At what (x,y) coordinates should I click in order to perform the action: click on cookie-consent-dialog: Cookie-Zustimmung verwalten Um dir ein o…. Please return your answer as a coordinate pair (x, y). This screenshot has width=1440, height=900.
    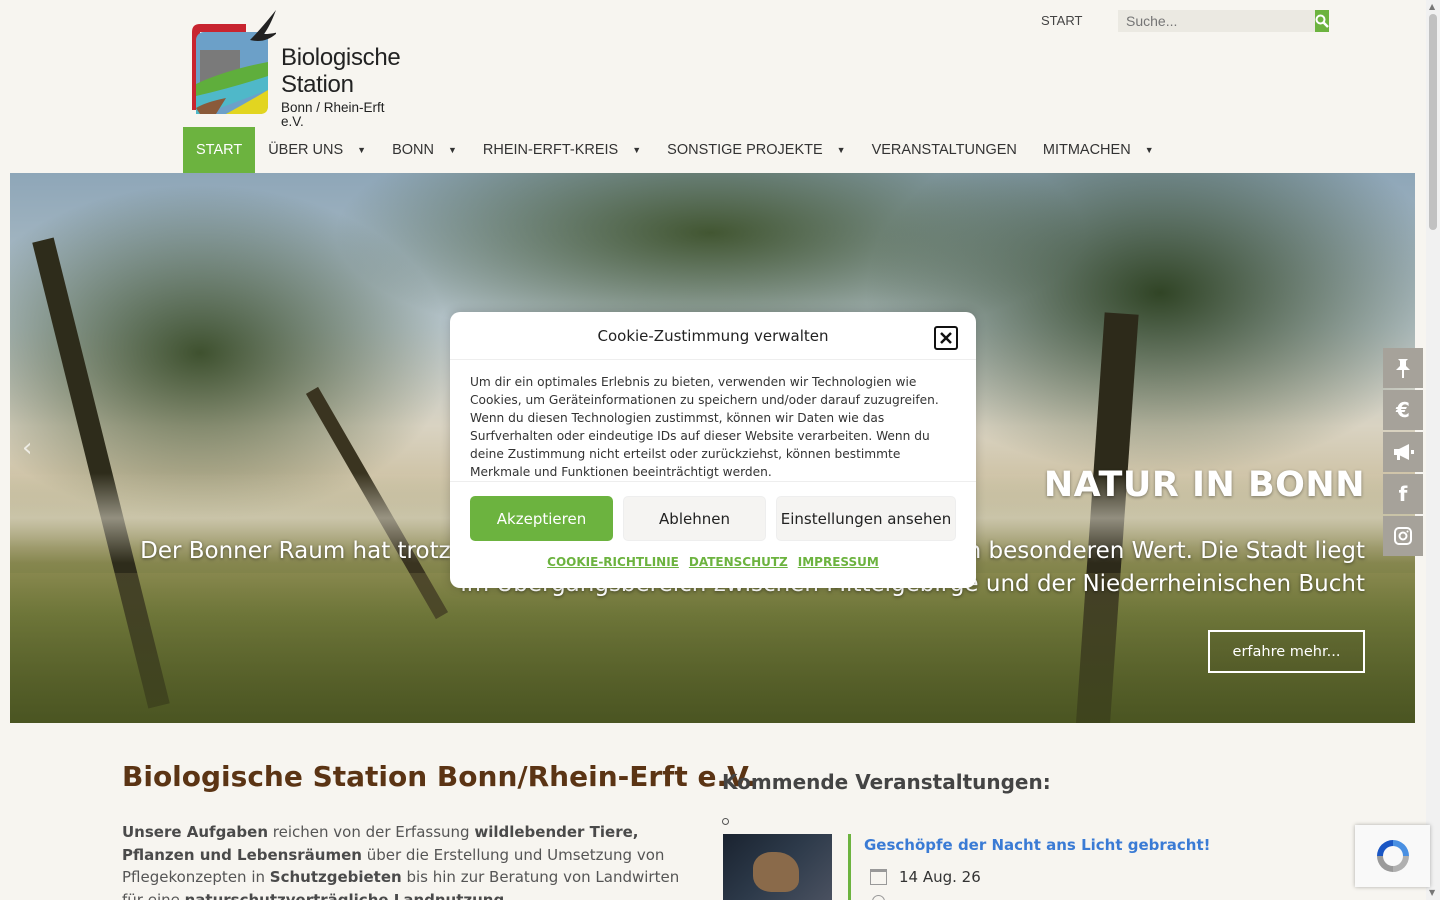
    Looking at the image, I should click on (713, 450).